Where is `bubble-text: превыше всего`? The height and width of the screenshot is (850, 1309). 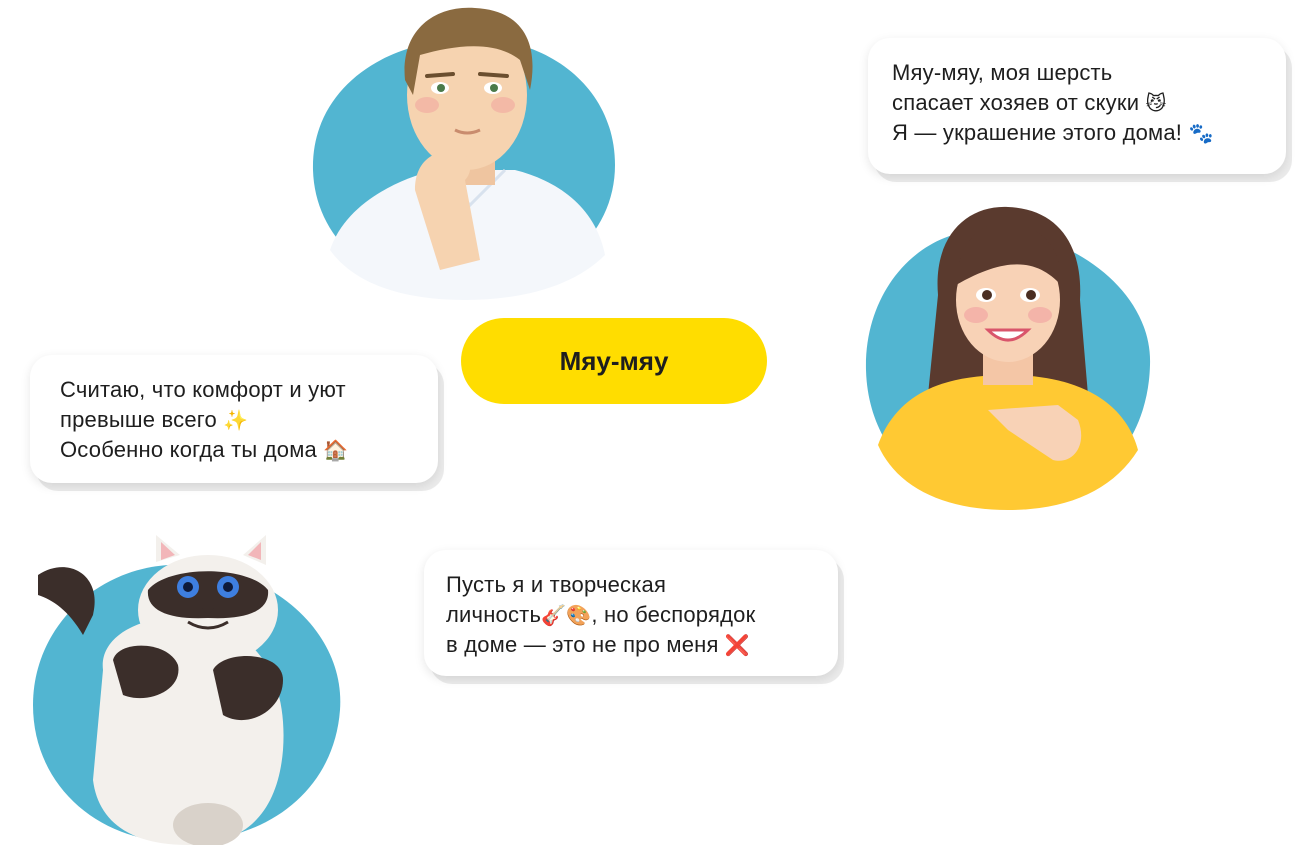 bubble-text: превыше всего is located at coordinates (138, 419).